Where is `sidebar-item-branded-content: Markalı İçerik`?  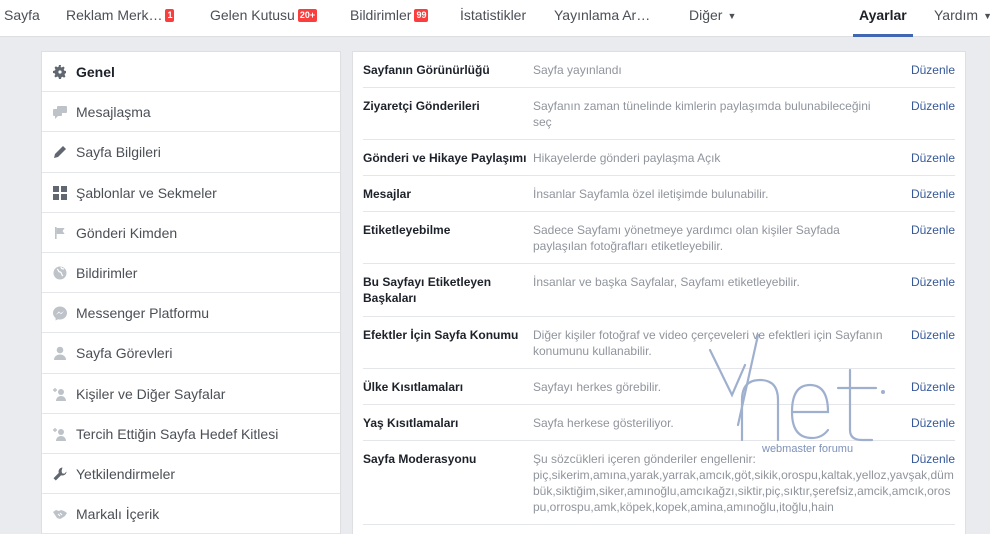
sidebar-item-branded-content: Markalı İçerik is located at coordinates (191, 514).